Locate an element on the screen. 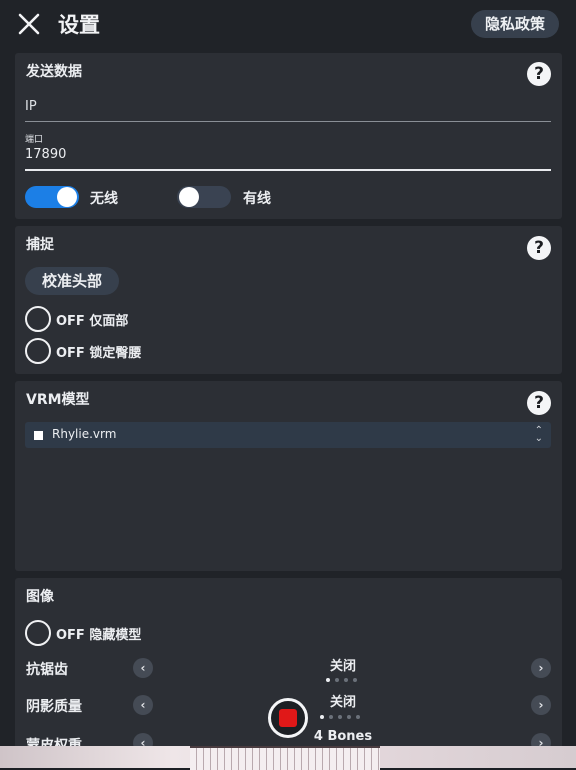 The height and width of the screenshot is (770, 576). wired-toggle is located at coordinates (204, 197).